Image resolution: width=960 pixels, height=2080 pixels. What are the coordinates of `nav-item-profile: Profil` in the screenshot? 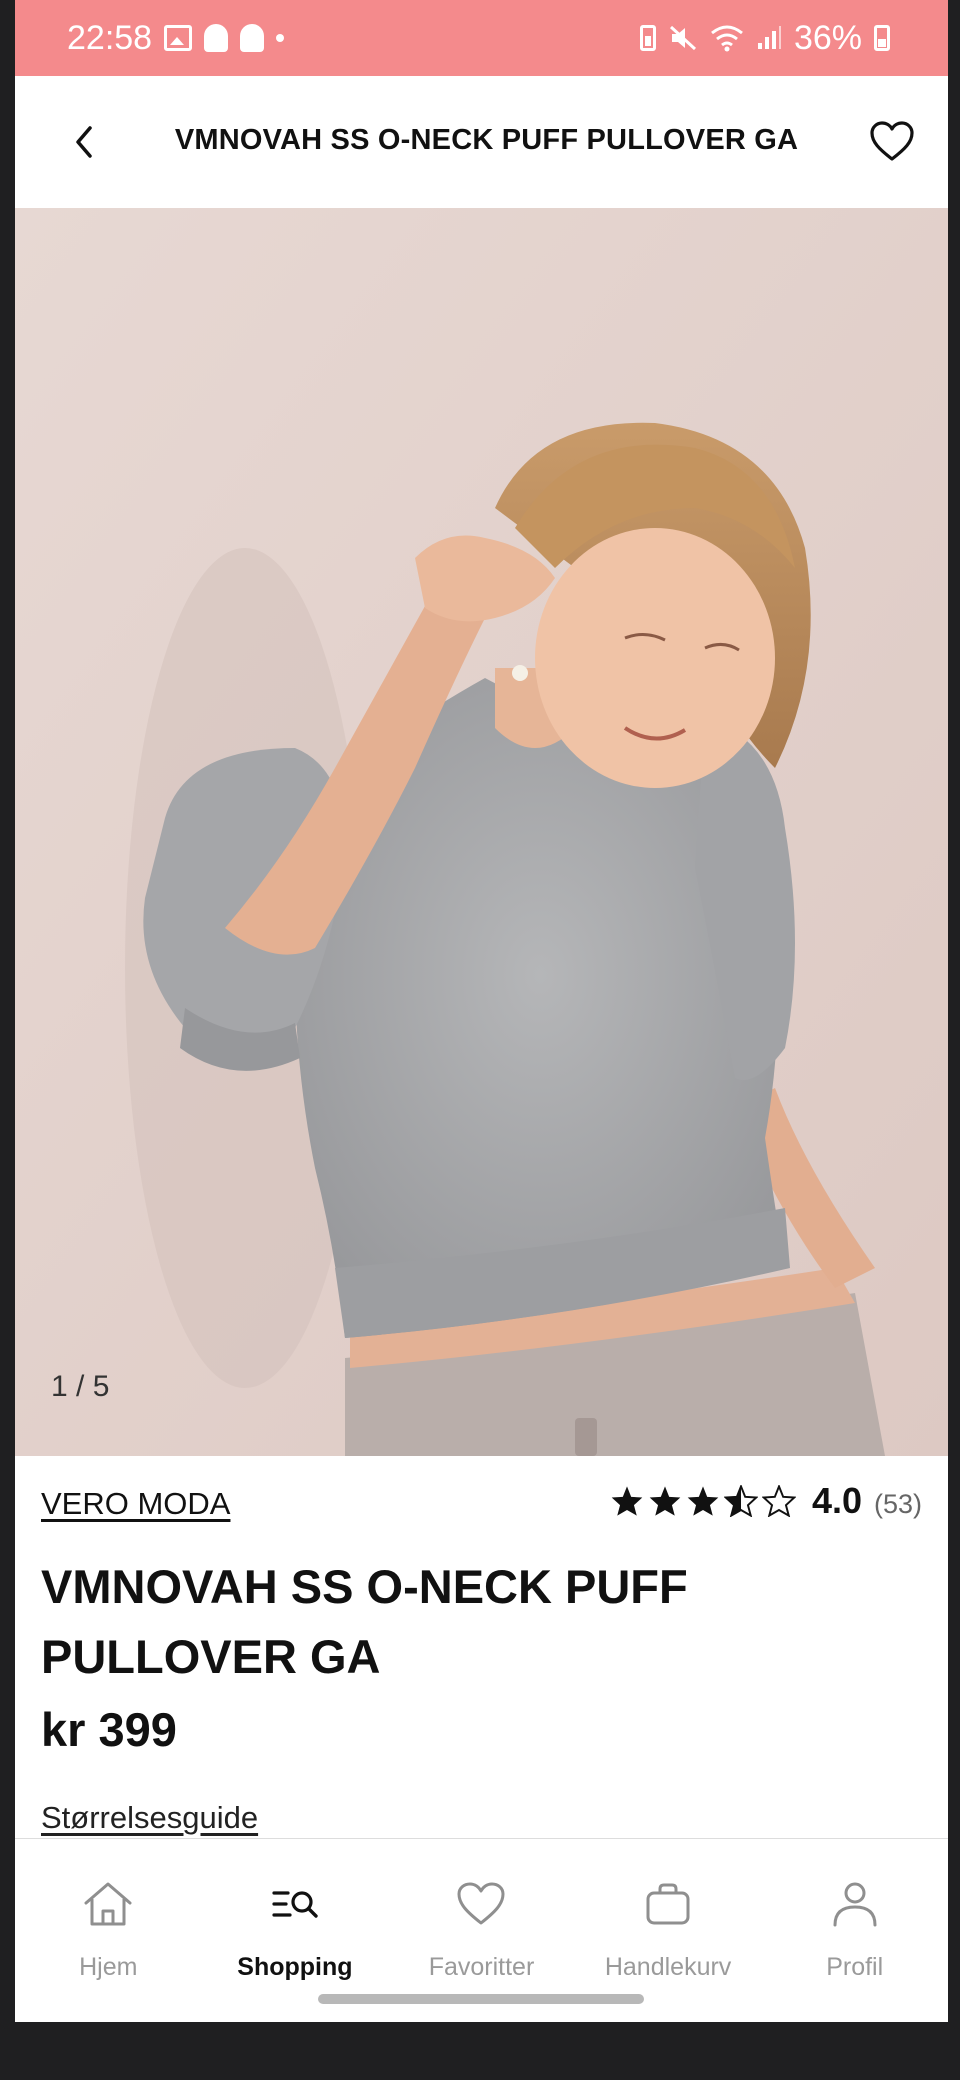 It's located at (854, 1910).